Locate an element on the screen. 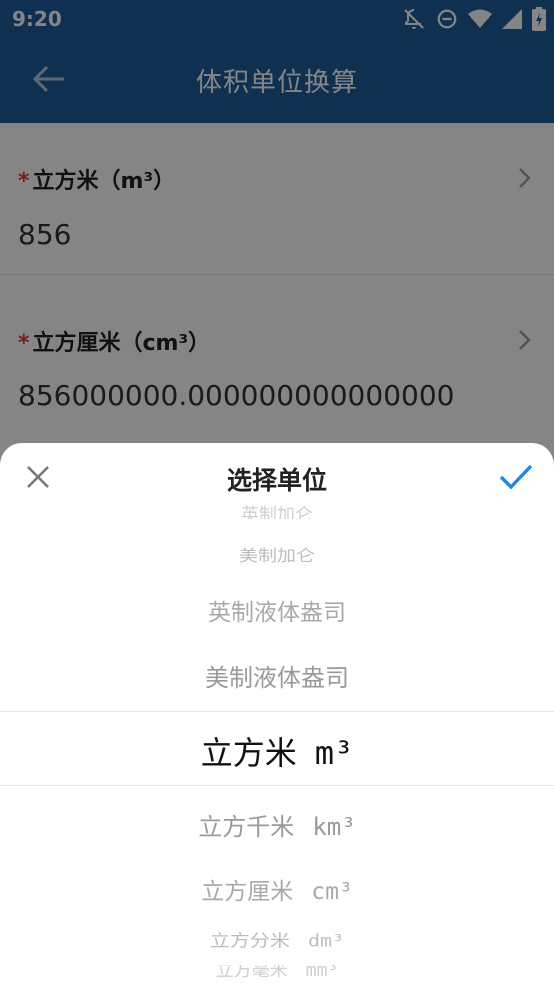 This screenshot has height=985, width=554. picker-item: 英制液体盎司 is located at coordinates (277, 610).